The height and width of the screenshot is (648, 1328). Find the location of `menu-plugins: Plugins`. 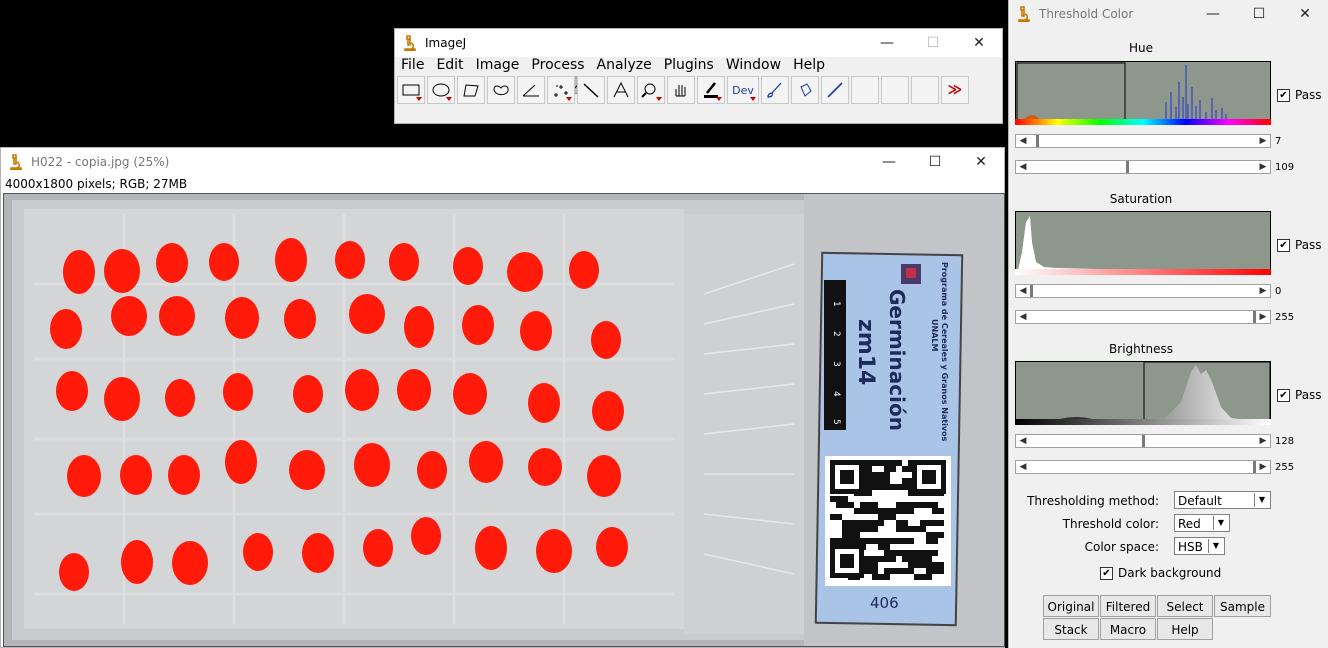

menu-plugins: Plugins is located at coordinates (689, 65).